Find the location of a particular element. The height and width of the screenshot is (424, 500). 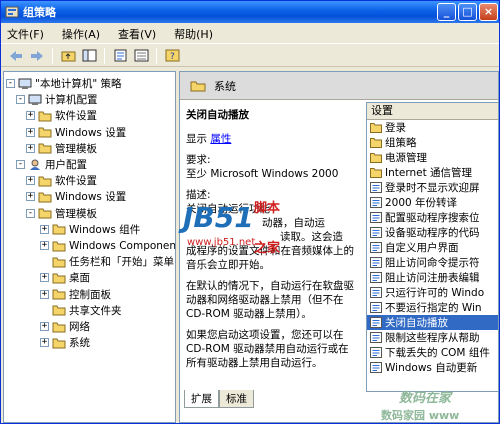

minimize-button: _ is located at coordinates (446, 12).